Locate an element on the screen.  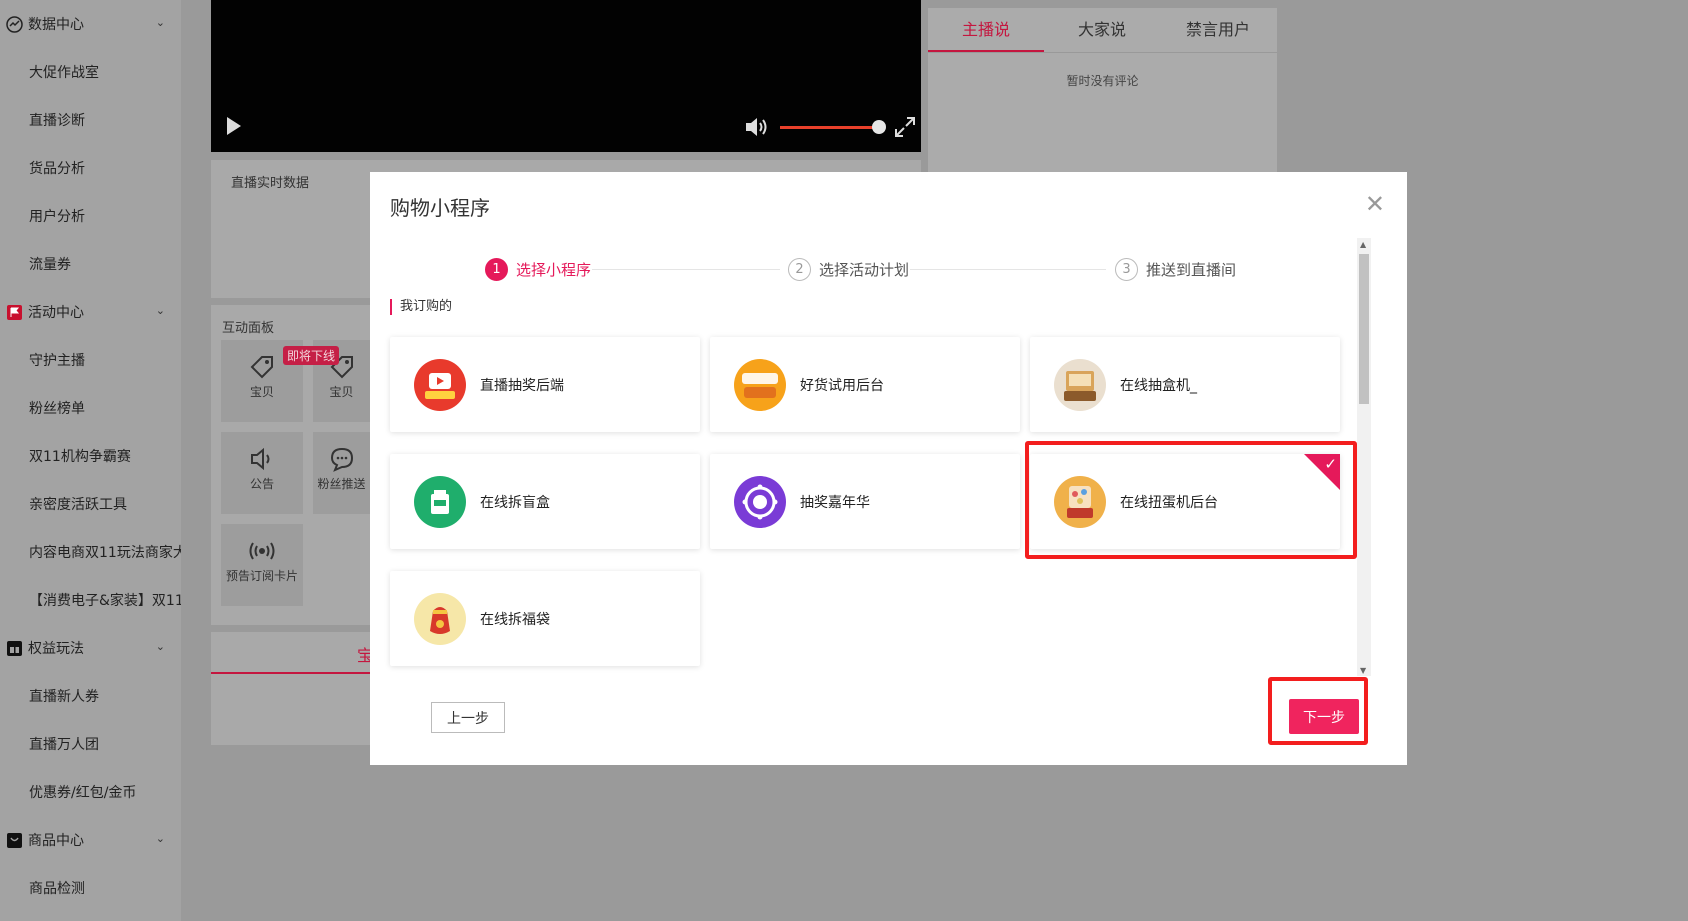
trial-logo-icon is located at coordinates (760, 384).